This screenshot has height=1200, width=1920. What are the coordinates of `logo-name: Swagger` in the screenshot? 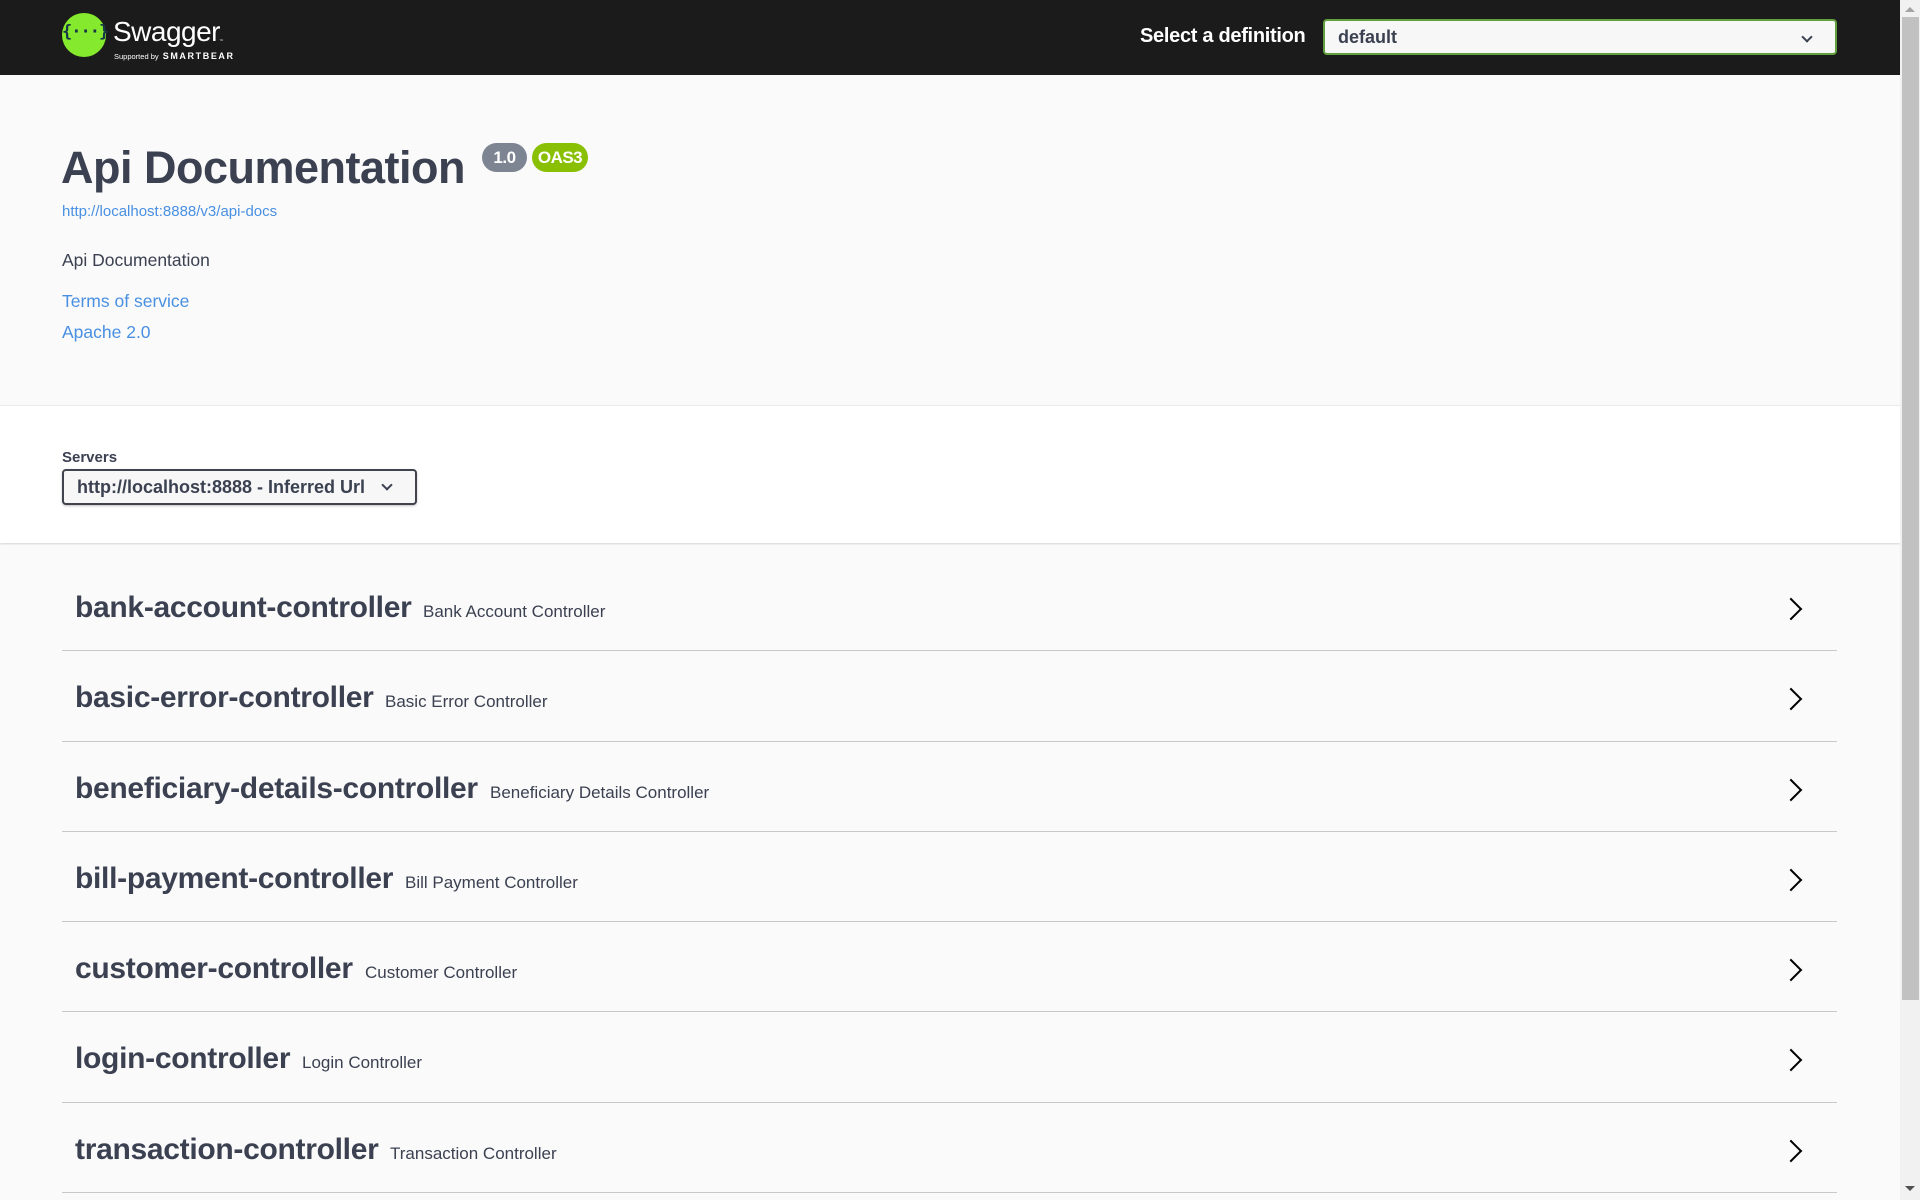 It's located at (167, 31).